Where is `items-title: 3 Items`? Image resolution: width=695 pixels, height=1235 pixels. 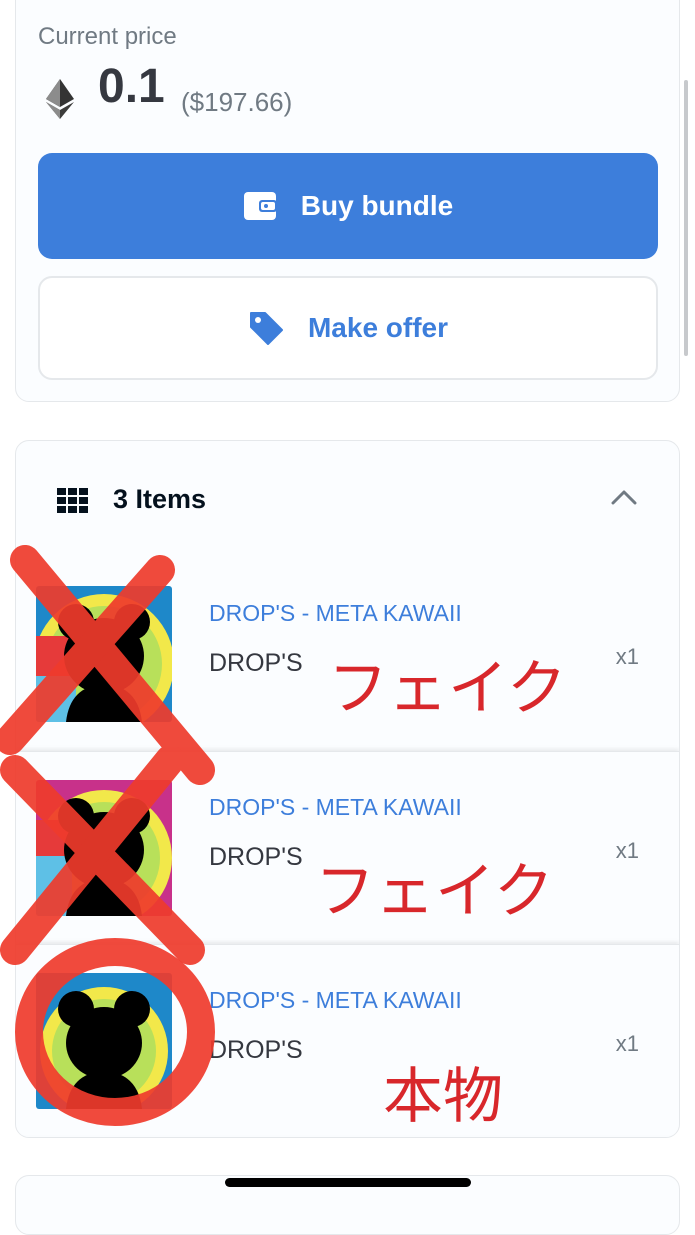 items-title: 3 Items is located at coordinates (160, 499).